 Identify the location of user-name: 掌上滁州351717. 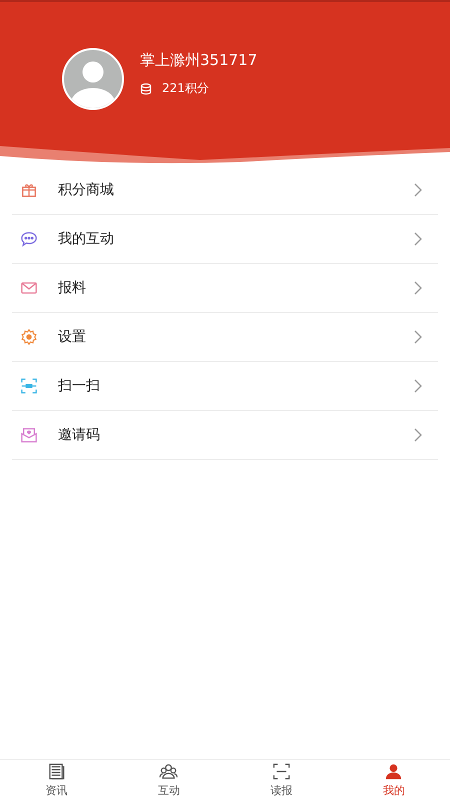
(199, 60).